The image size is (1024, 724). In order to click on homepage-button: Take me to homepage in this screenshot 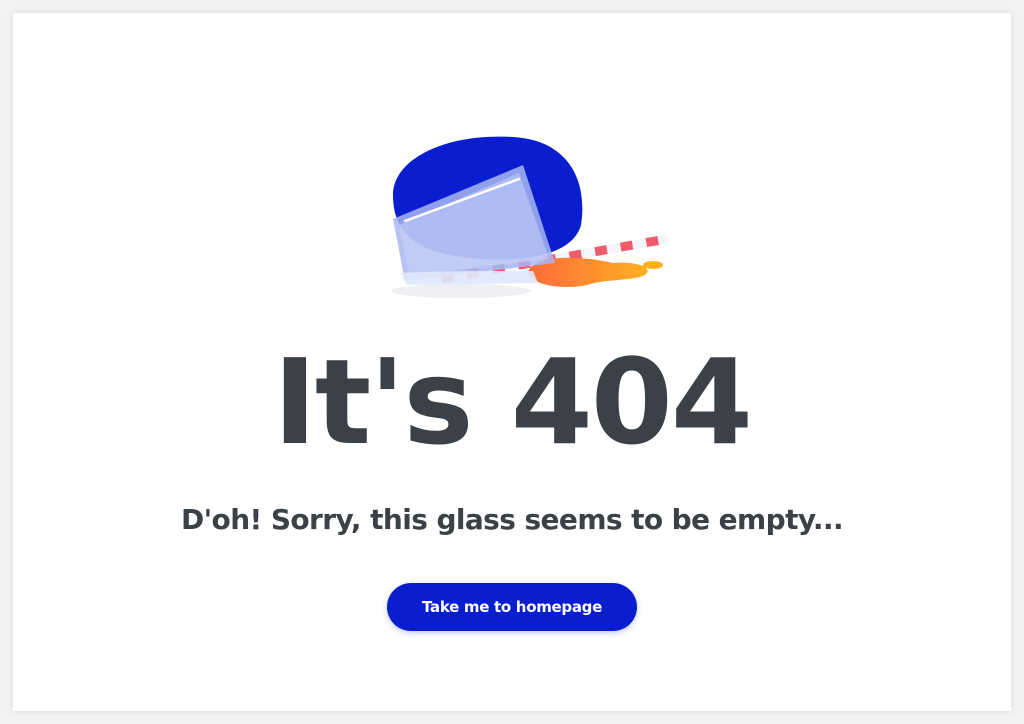, I will do `click(512, 607)`.